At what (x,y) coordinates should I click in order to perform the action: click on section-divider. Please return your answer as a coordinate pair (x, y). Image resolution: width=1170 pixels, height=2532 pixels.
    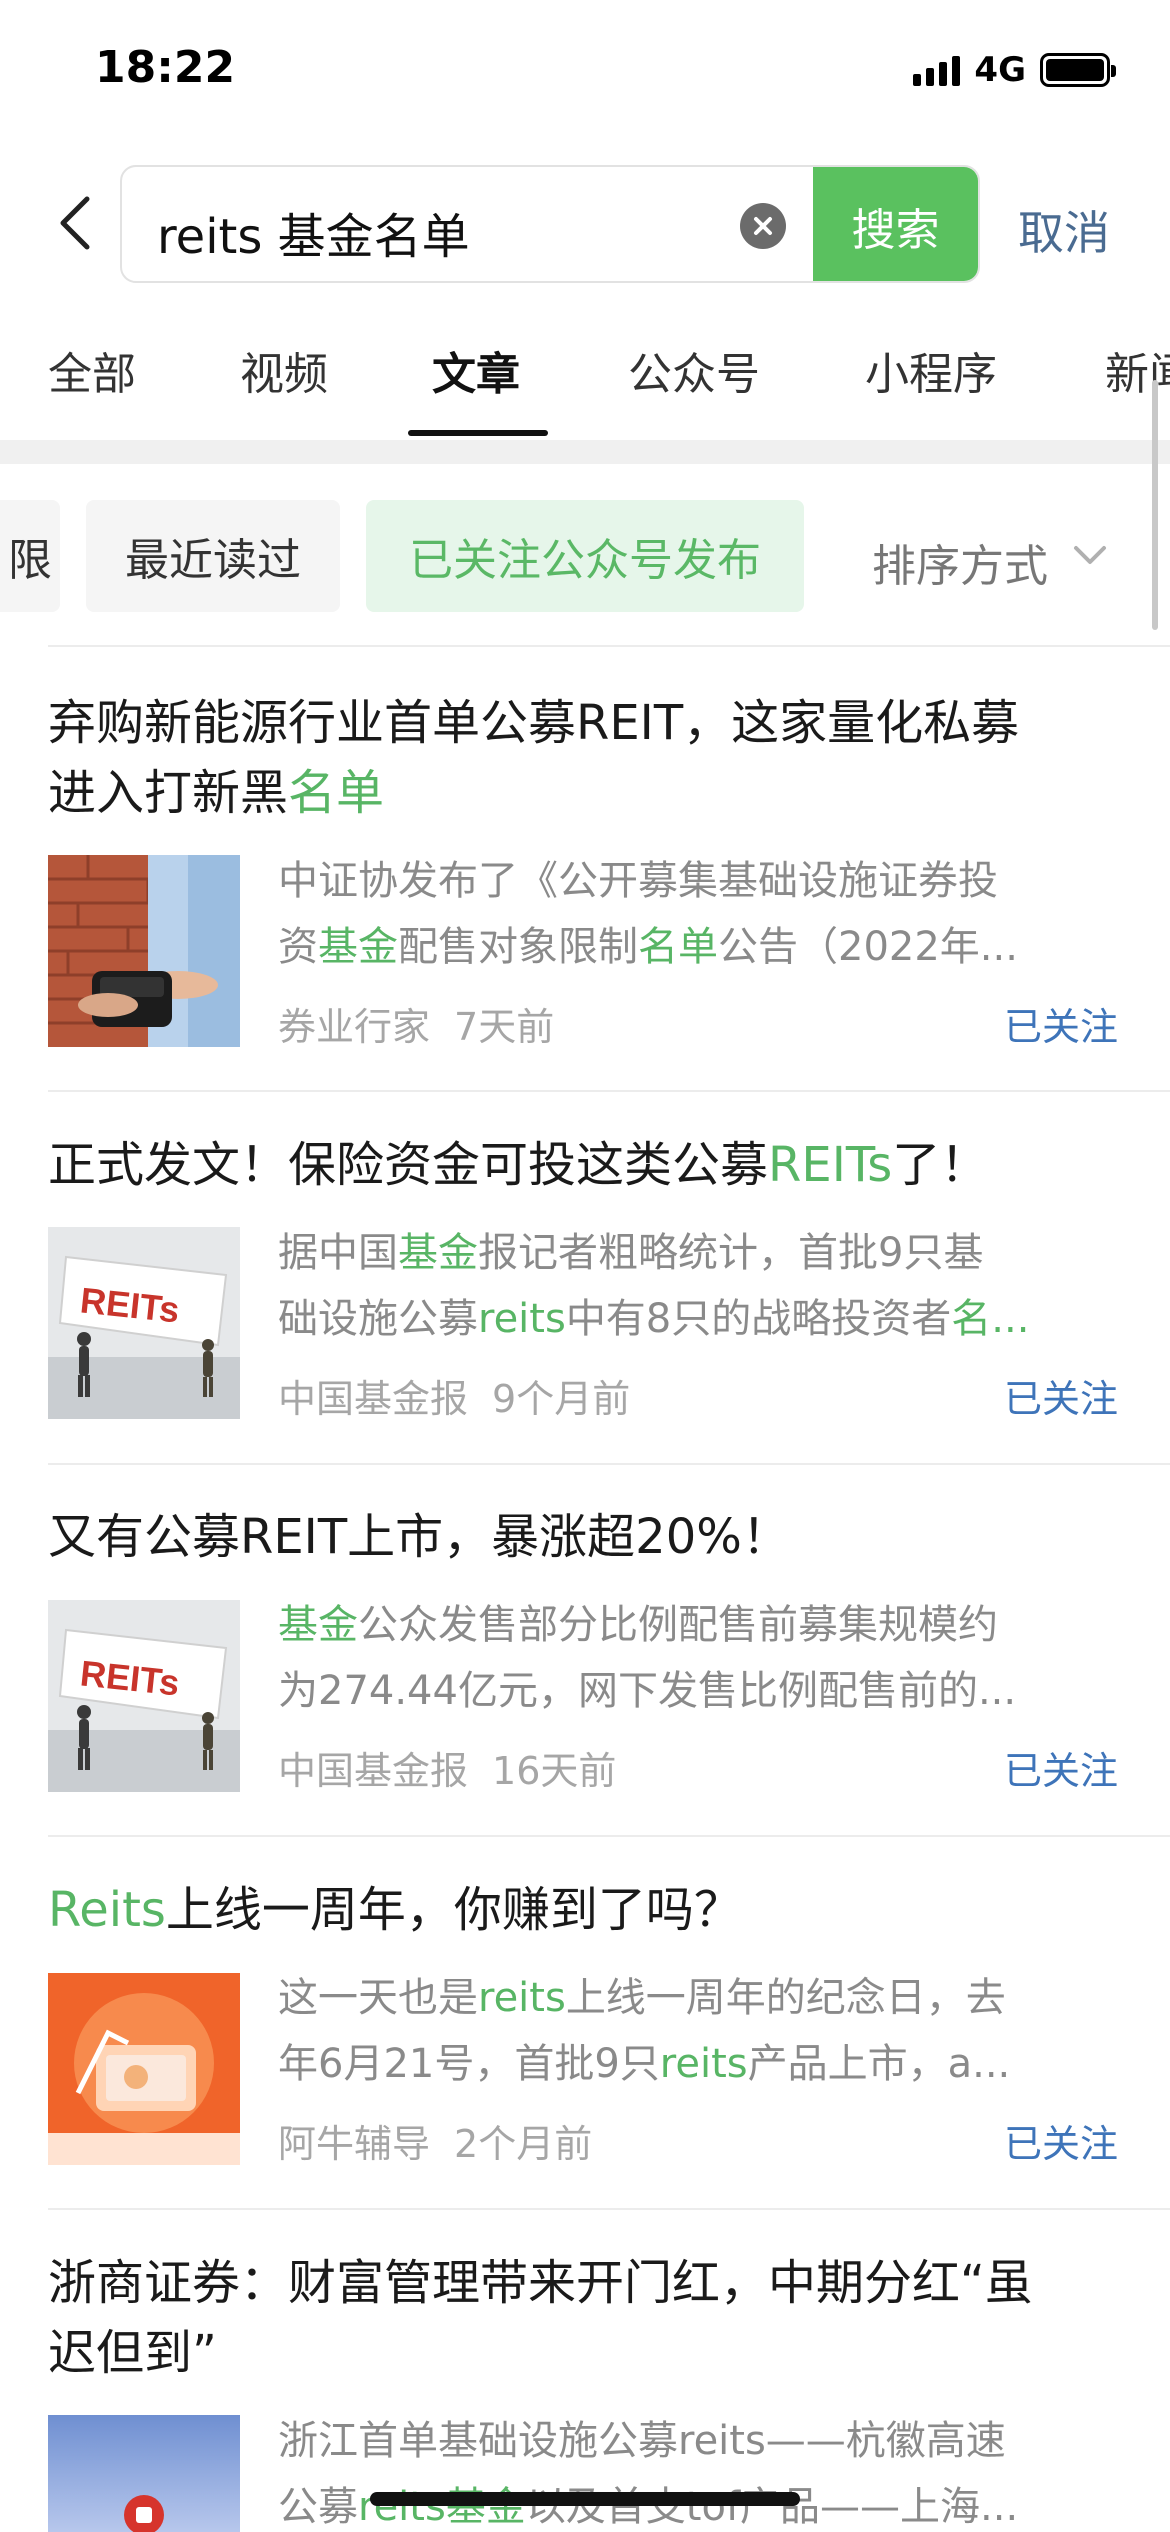
    Looking at the image, I should click on (585, 452).